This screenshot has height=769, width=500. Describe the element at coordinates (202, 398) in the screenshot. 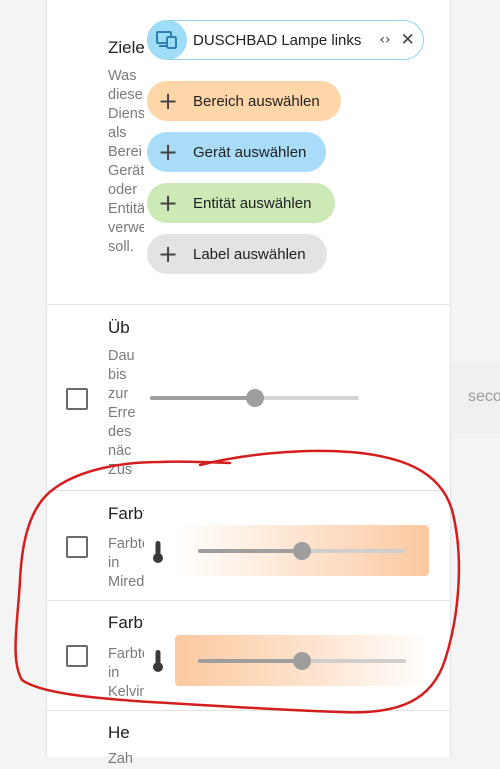

I see `transition-slider-fill` at that location.